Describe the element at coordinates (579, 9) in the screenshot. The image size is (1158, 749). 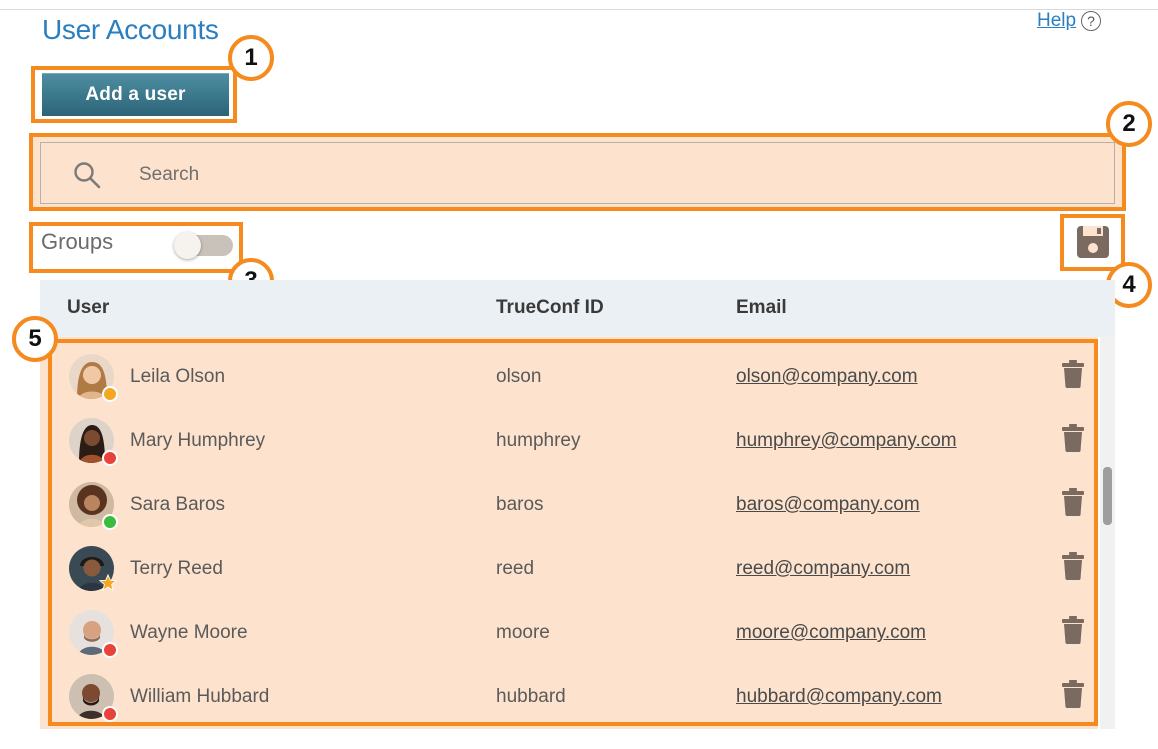
I see `top-border` at that location.